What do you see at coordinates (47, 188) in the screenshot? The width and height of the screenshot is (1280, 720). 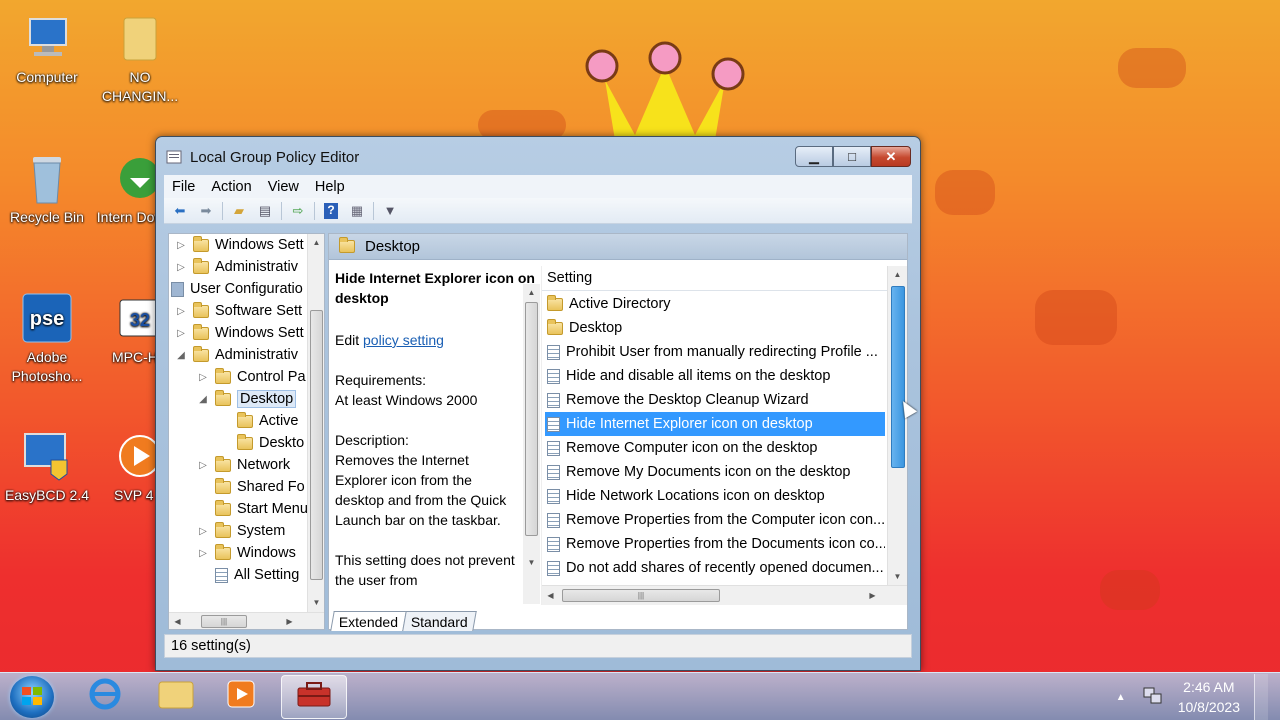 I see `desktop-icon-recycle-bin: Recycle Bin` at bounding box center [47, 188].